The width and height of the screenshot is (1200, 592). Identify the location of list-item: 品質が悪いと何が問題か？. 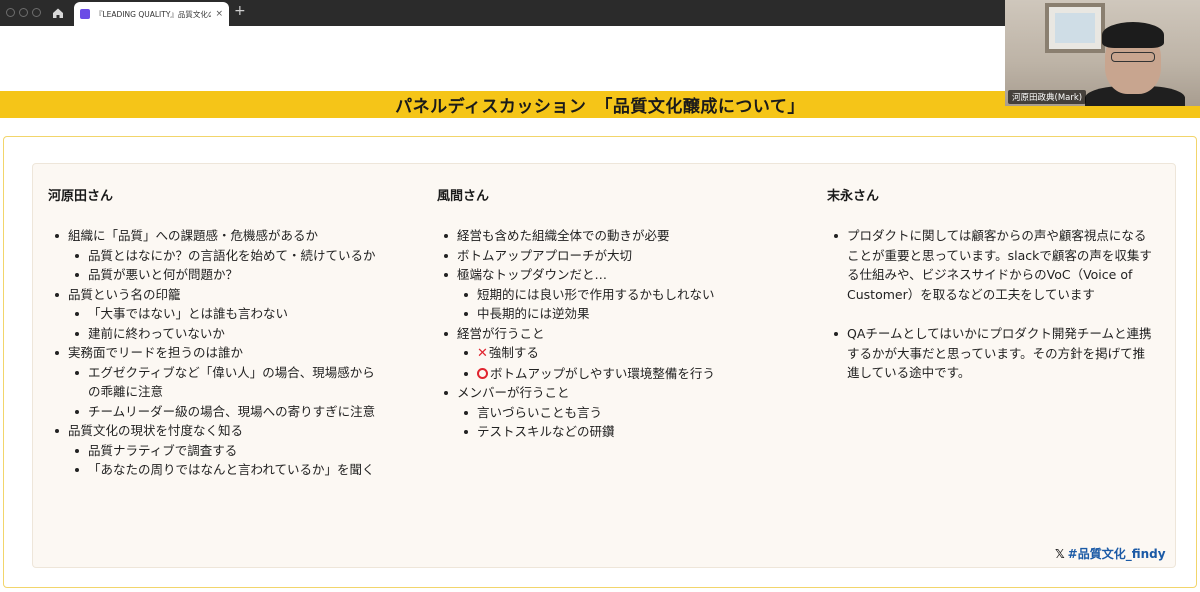
(223, 275).